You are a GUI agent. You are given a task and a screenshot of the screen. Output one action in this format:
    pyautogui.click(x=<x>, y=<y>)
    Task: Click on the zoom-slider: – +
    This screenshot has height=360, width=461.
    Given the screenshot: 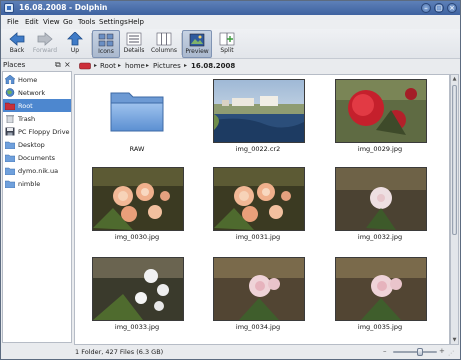 What is the action you would take?
    pyautogui.click(x=414, y=351)
    